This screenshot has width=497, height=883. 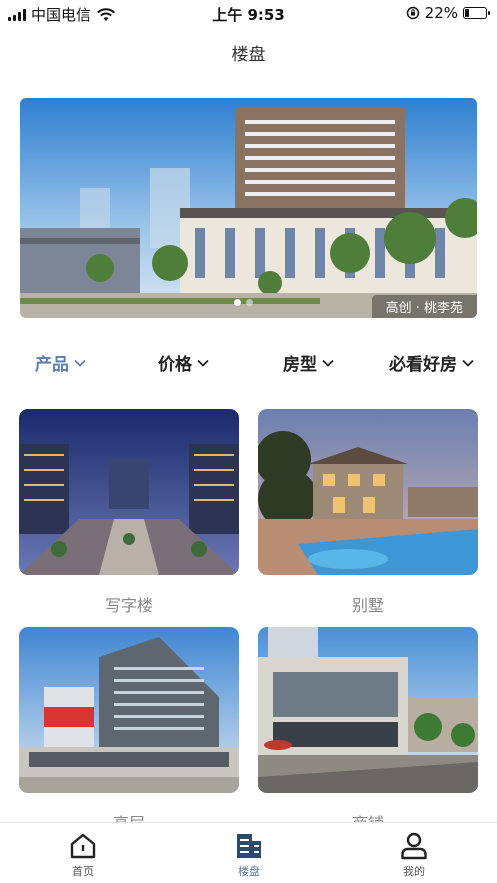 What do you see at coordinates (52, 365) in the screenshot?
I see `filter-label: 产品` at bounding box center [52, 365].